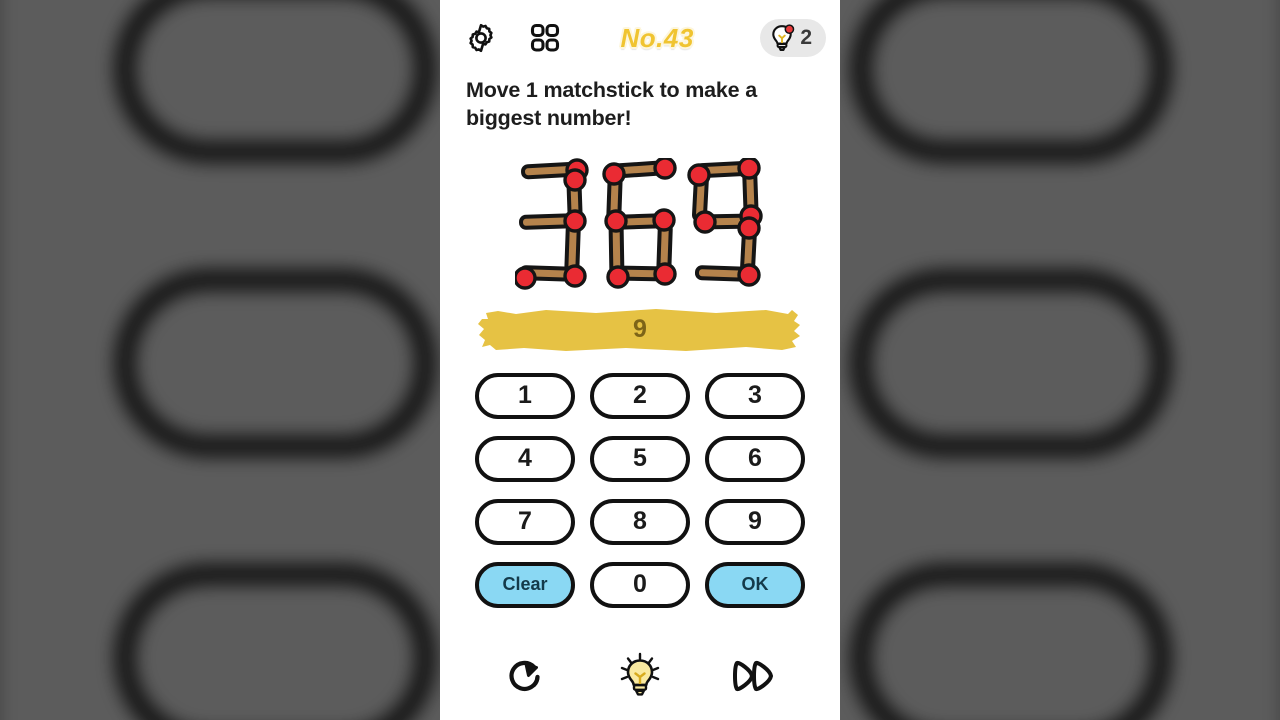  I want to click on keypad-row: Clear 0 OK, so click(640, 584).